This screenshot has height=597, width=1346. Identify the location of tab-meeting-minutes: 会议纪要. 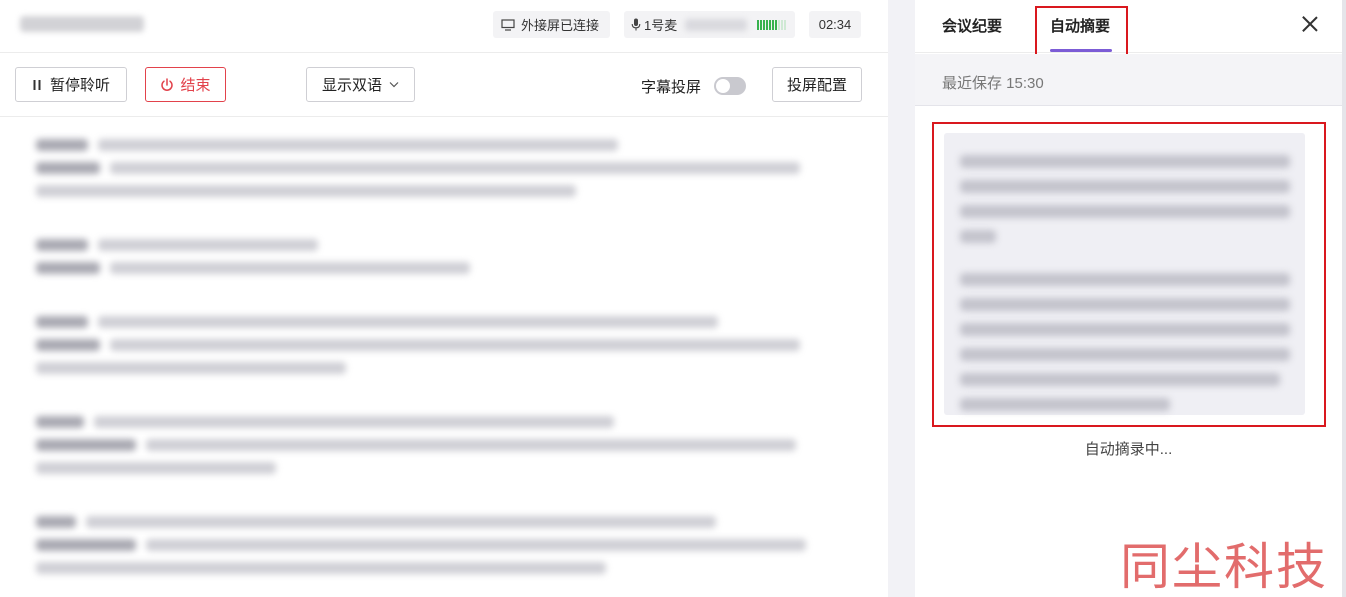
(972, 25).